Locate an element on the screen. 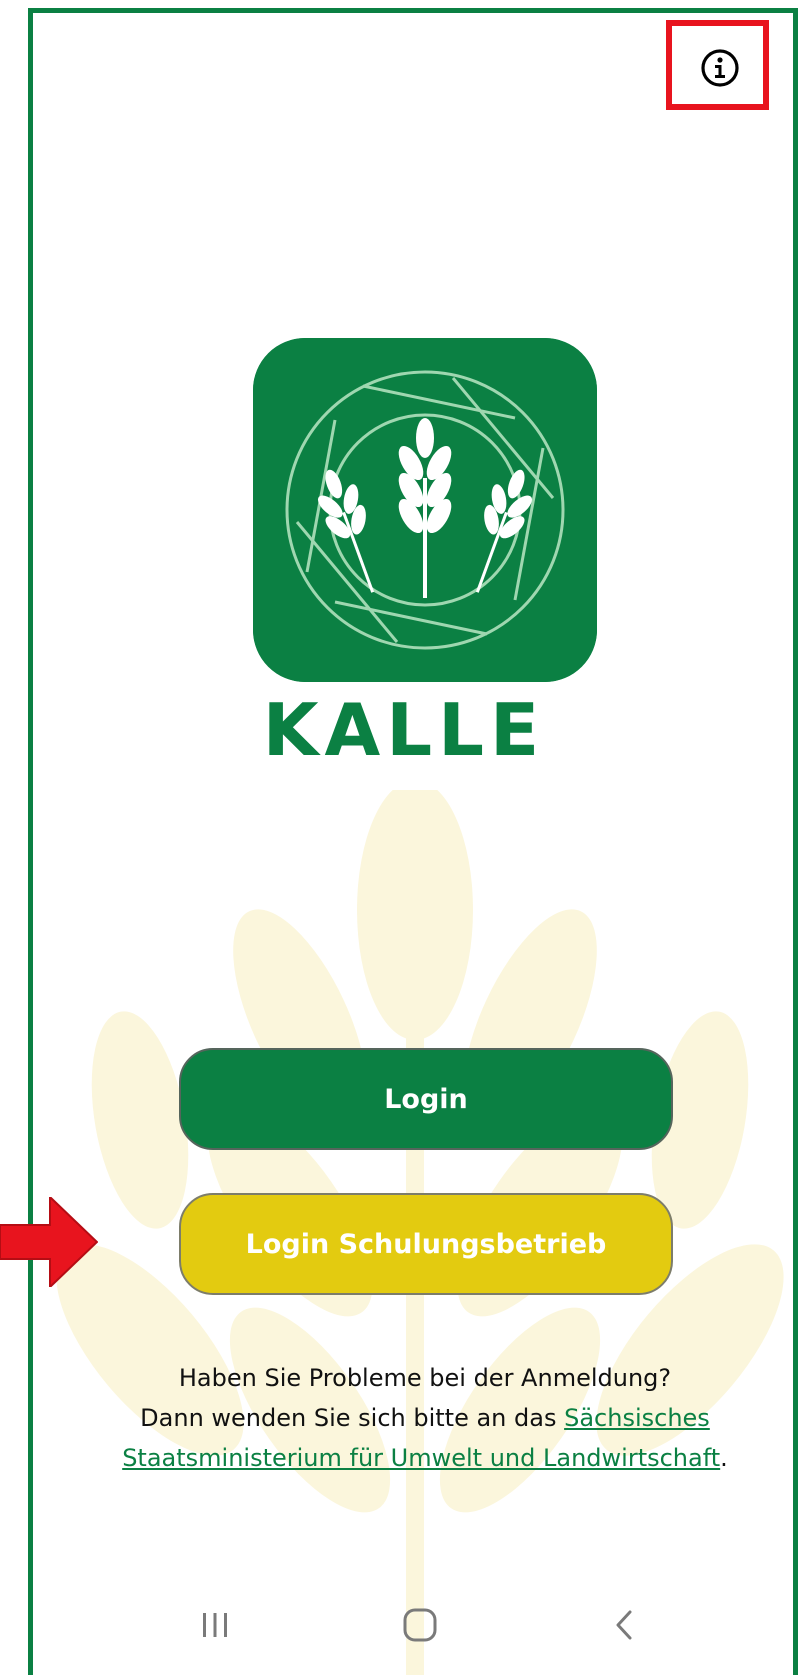  app-logo-icon is located at coordinates (425, 510).